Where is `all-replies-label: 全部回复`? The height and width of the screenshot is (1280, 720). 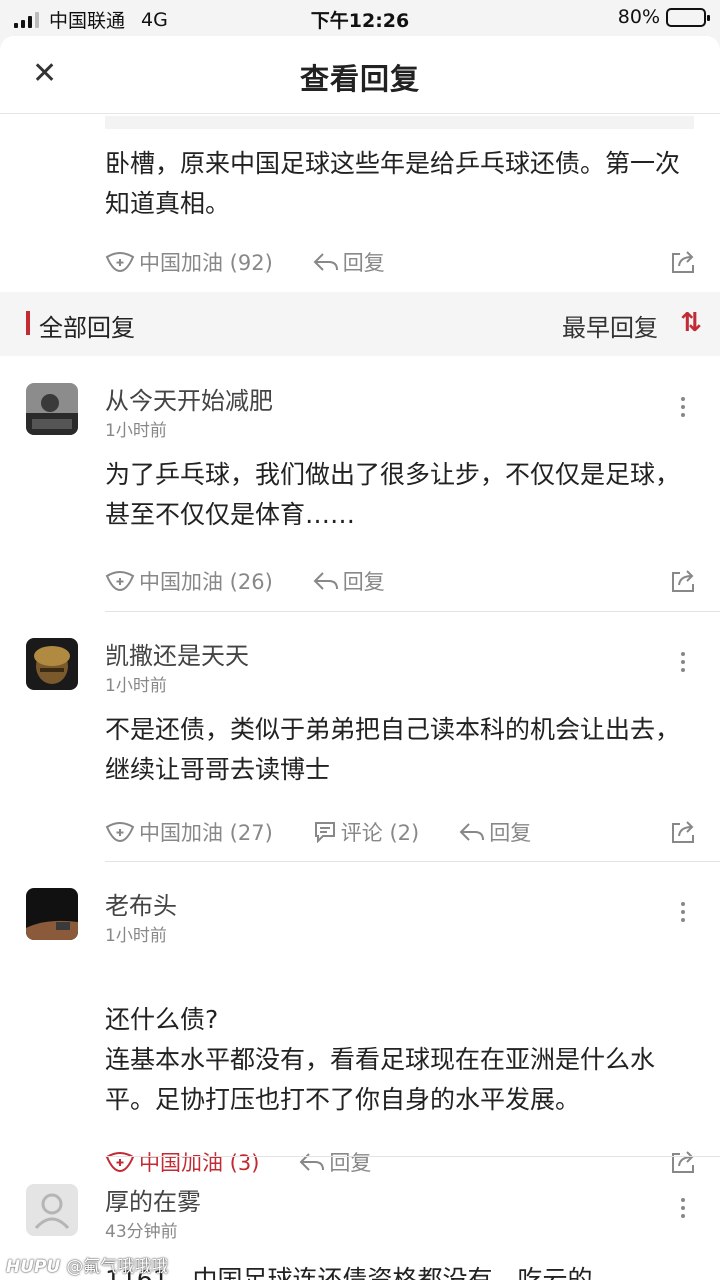
all-replies-label: 全部回复 is located at coordinates (87, 328).